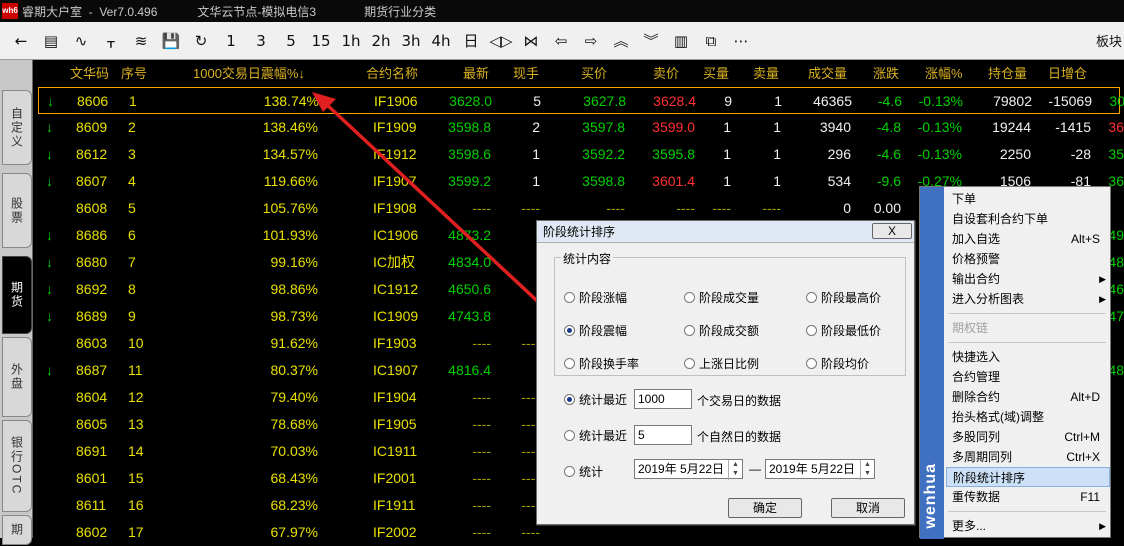  What do you see at coordinates (666, 73) in the screenshot?
I see `header-ask: 卖价` at bounding box center [666, 73].